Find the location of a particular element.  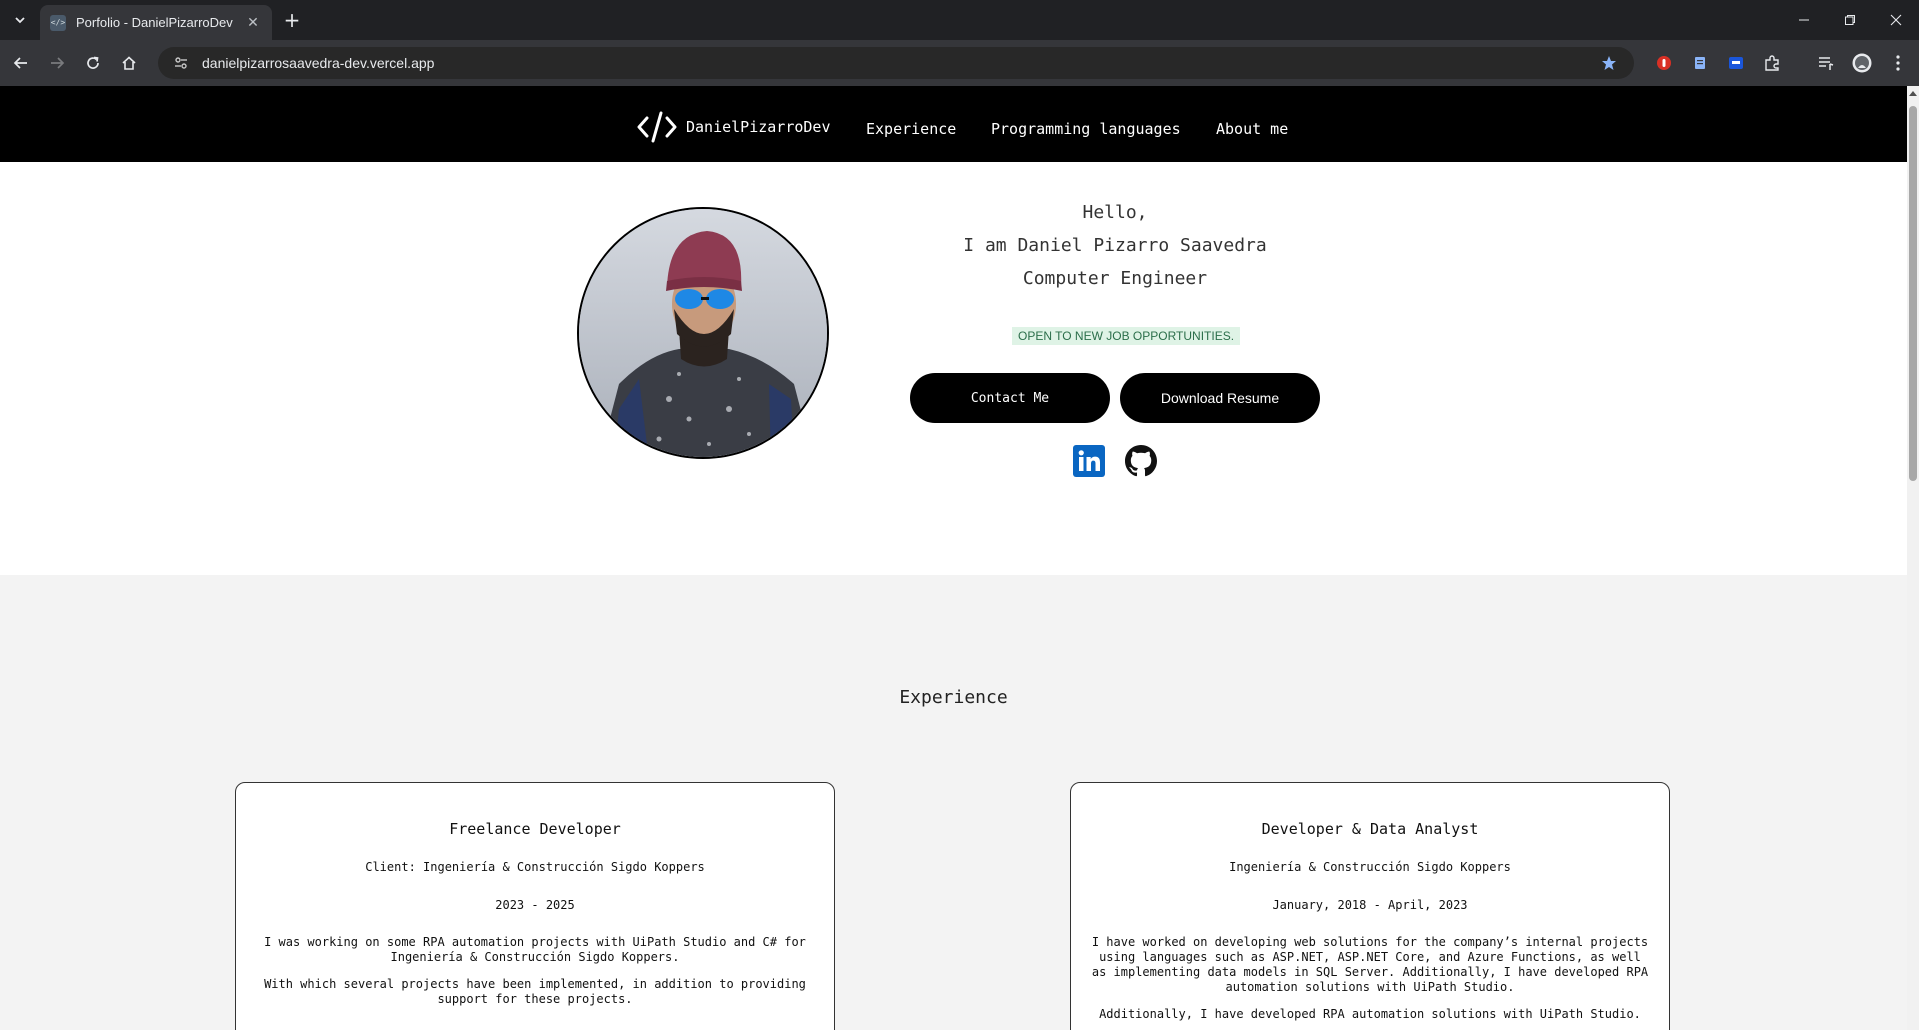

forward-icon is located at coordinates (57, 63).